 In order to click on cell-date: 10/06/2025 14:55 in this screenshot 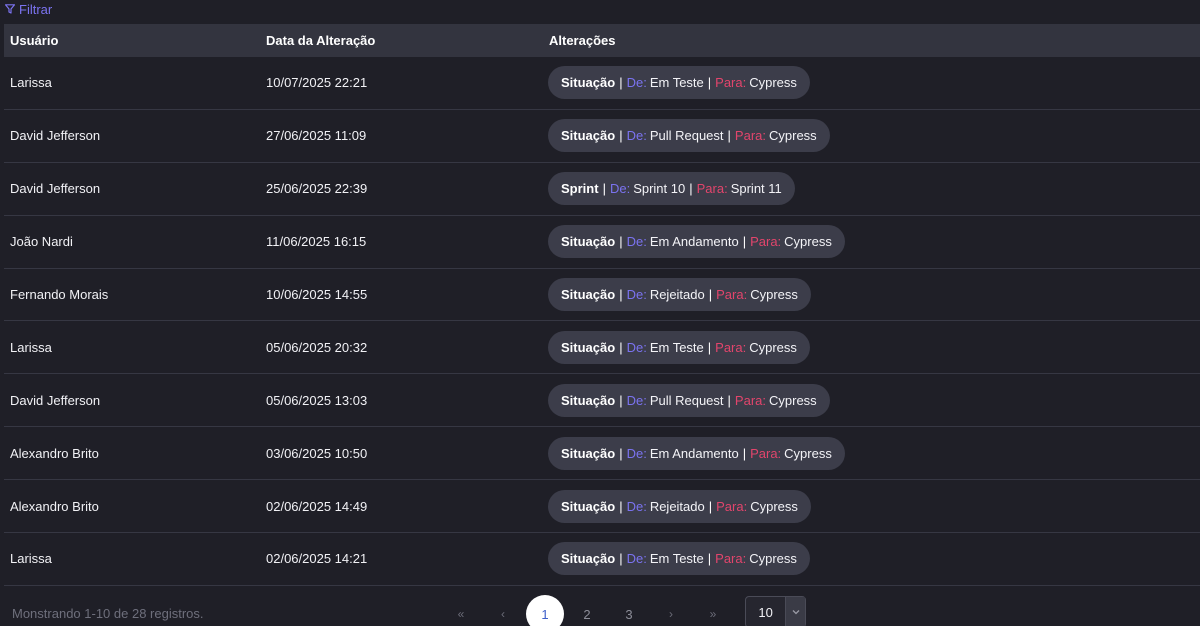, I will do `click(317, 294)`.